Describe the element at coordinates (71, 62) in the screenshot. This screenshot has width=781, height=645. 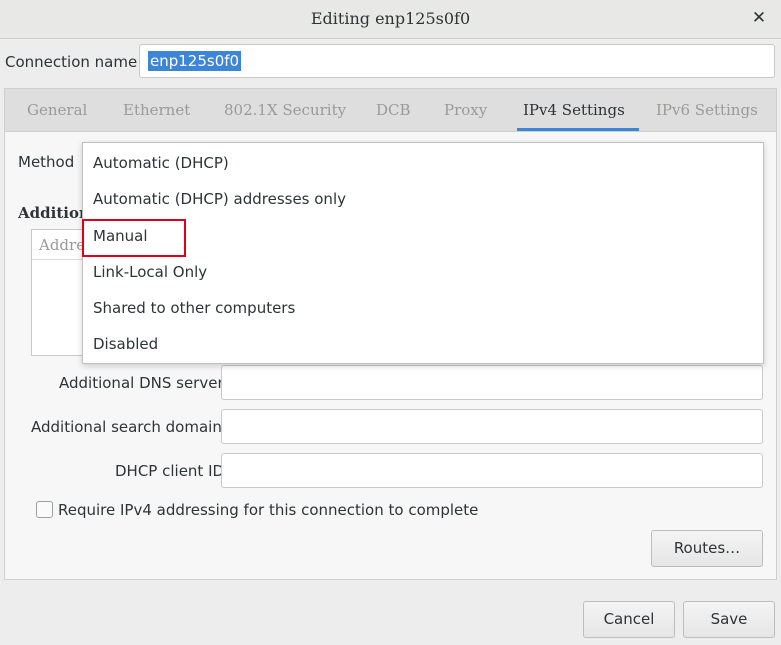
I see `connection-name-label: Connection name` at that location.